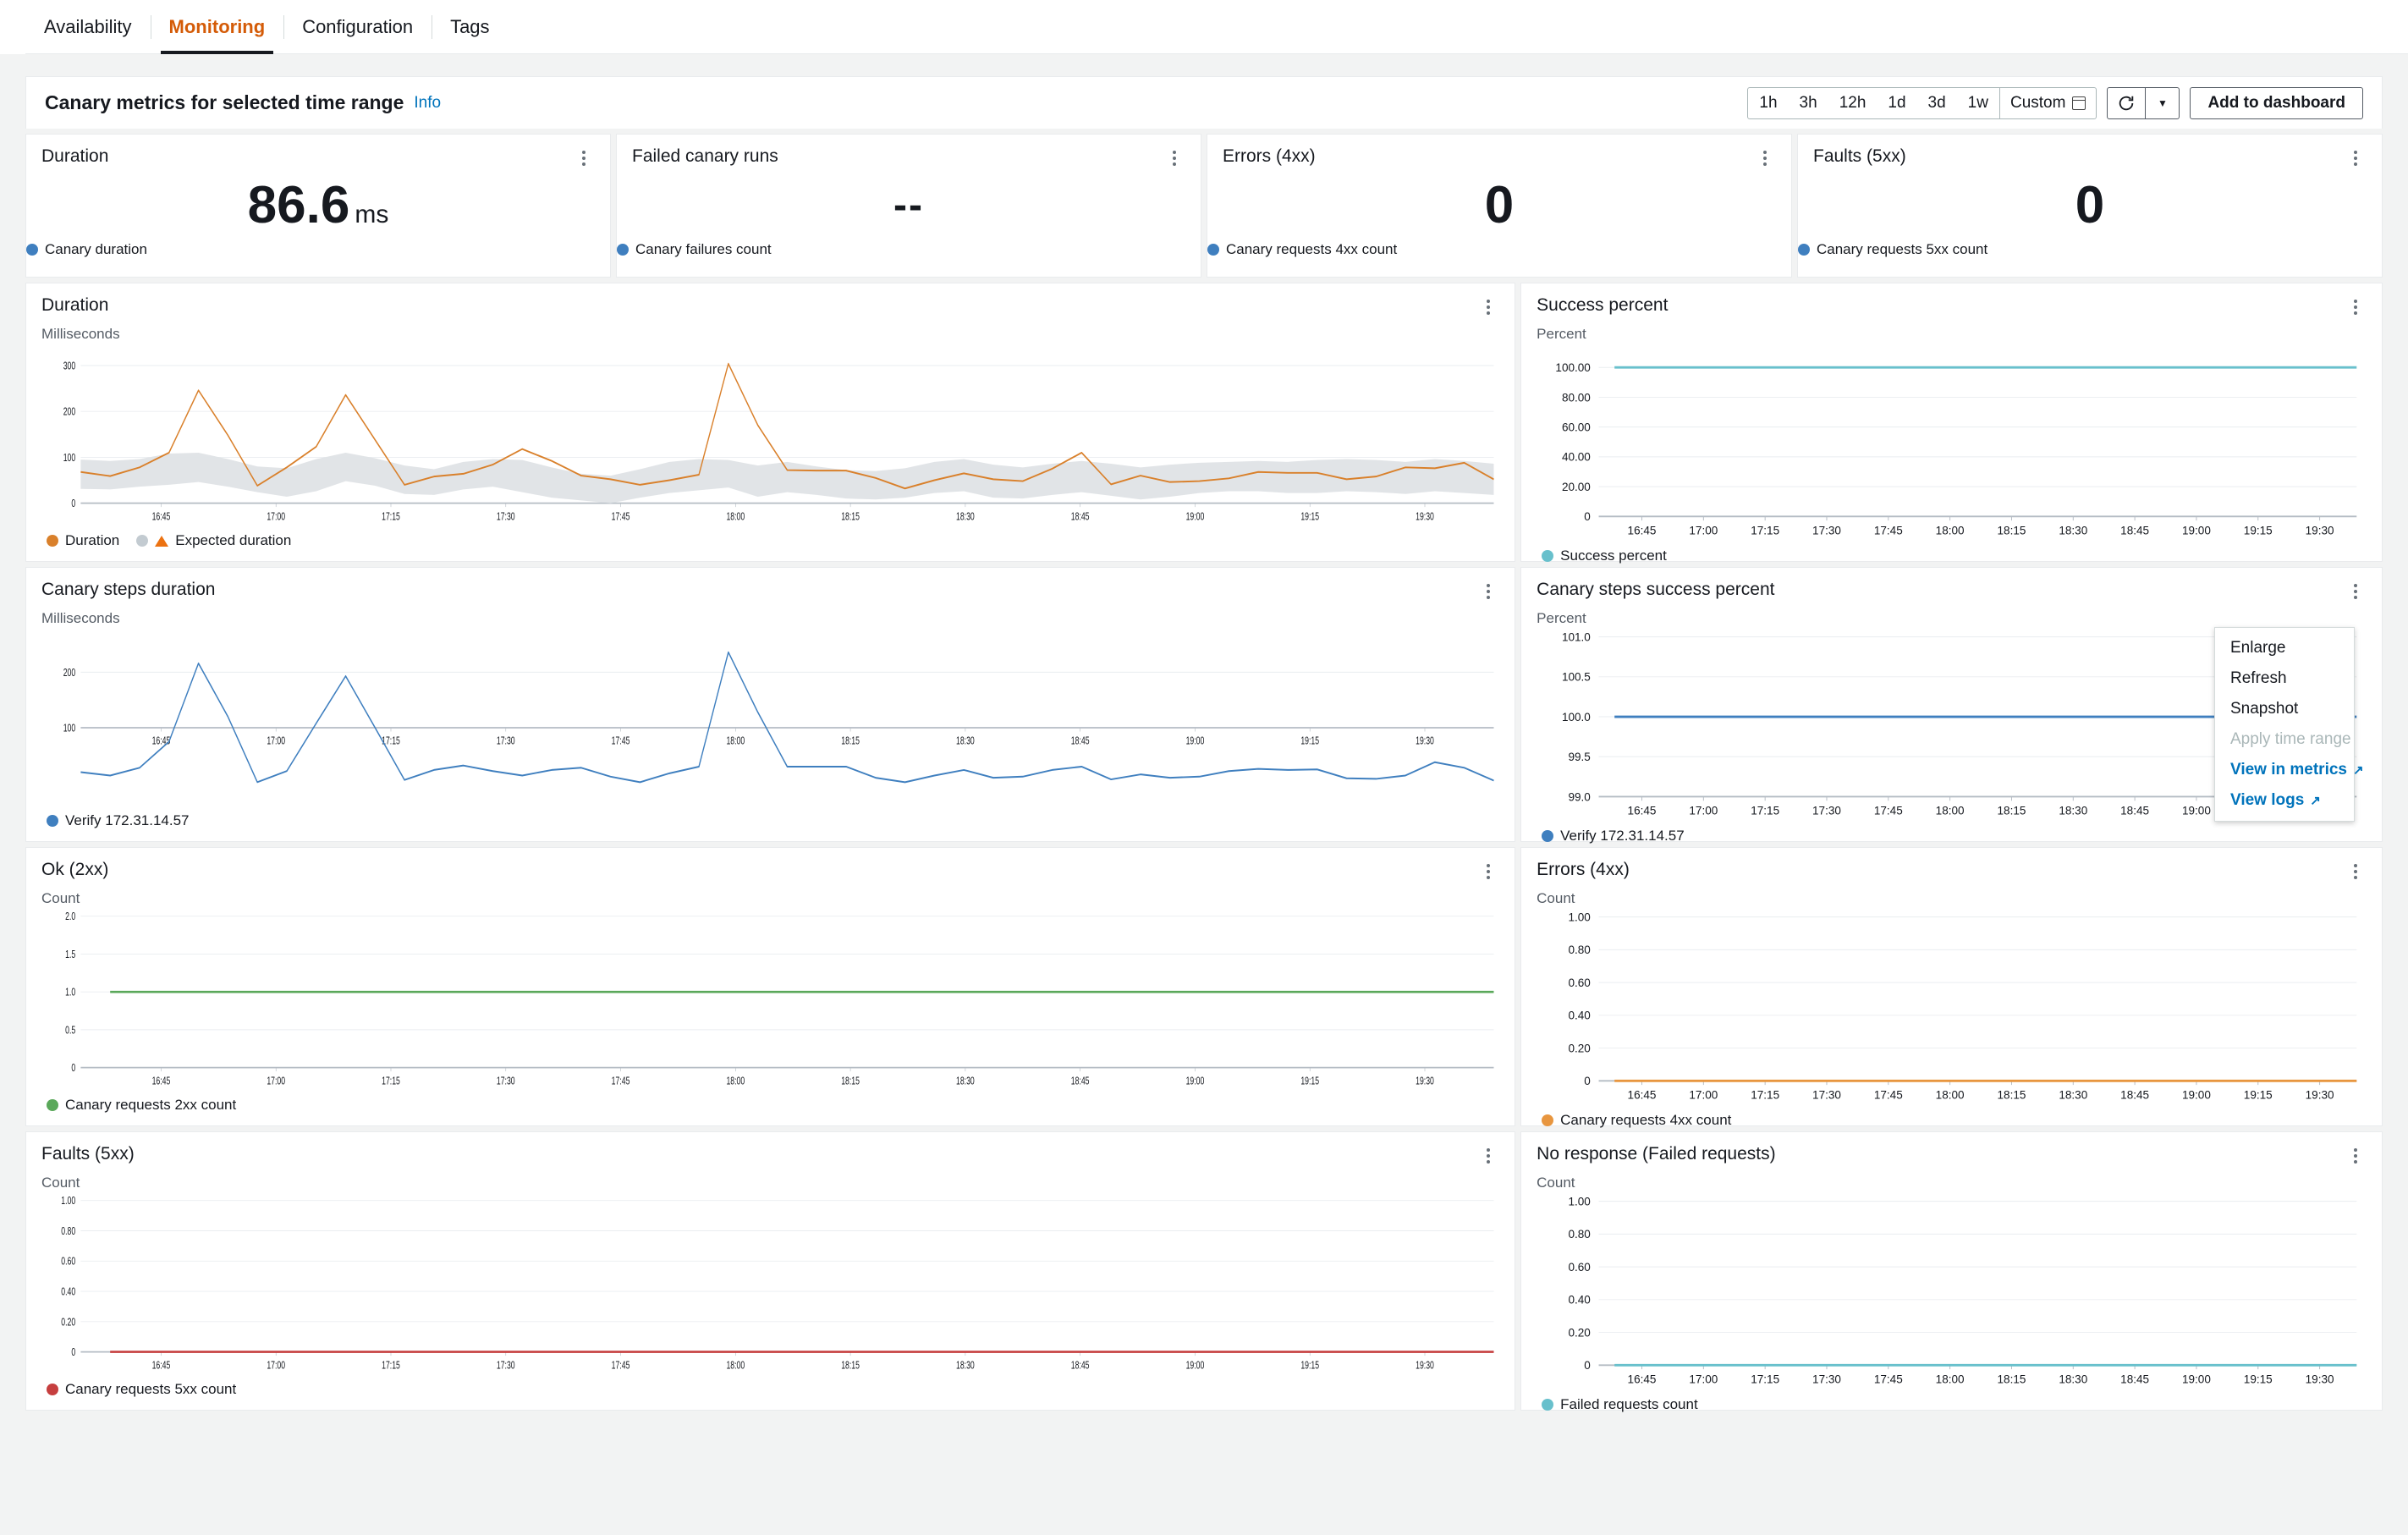 The height and width of the screenshot is (1535, 2408). What do you see at coordinates (1978, 103) in the screenshot?
I see `time-range-1w: 1w` at bounding box center [1978, 103].